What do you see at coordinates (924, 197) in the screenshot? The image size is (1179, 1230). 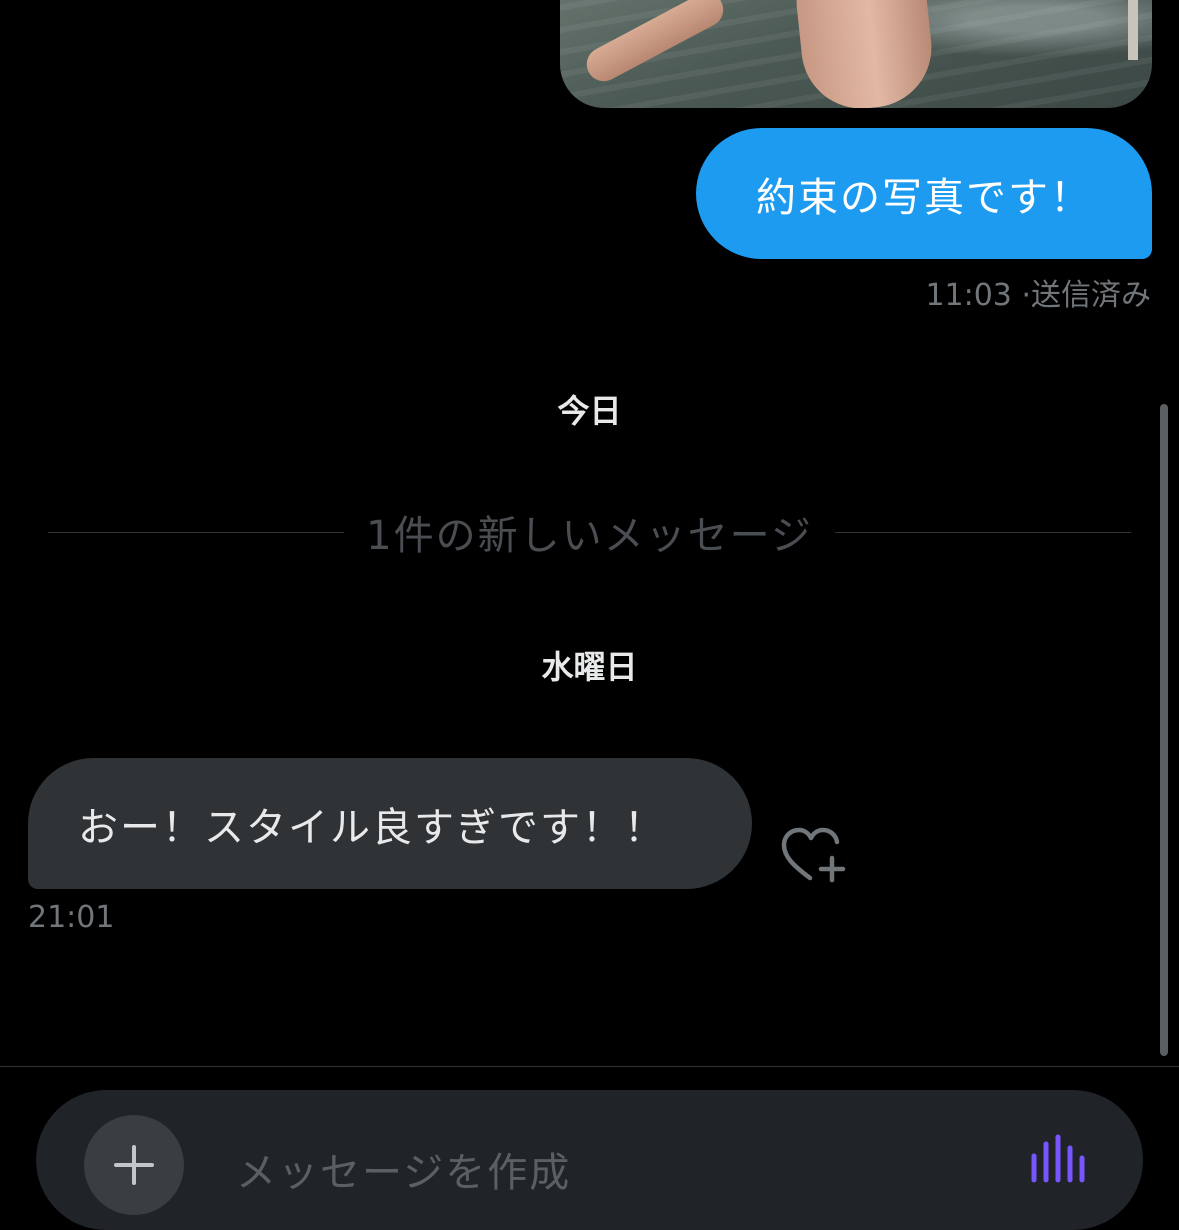 I see `outgoing-message-text: 約束の写真です！` at bounding box center [924, 197].